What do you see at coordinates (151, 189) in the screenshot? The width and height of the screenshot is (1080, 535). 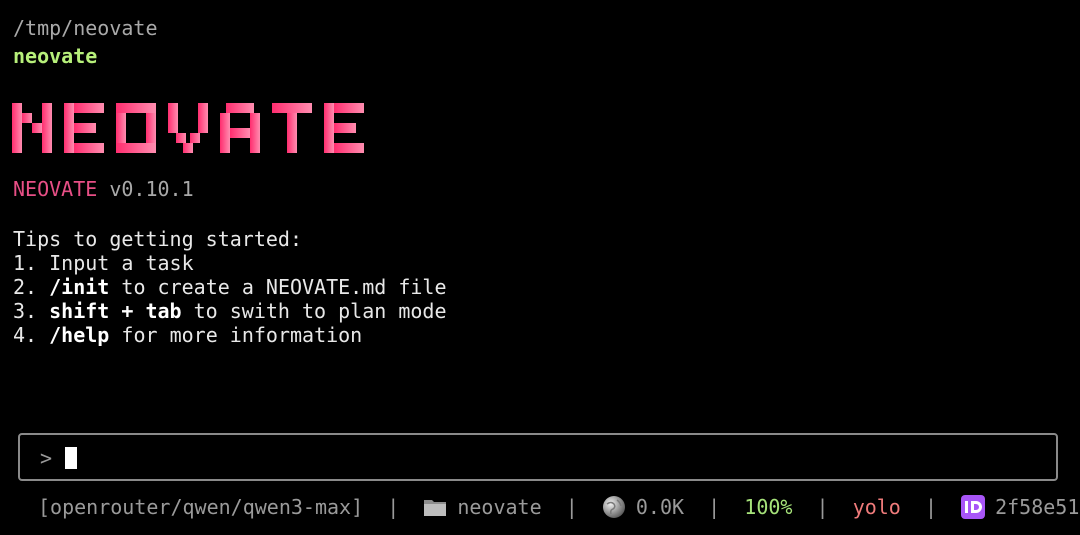 I see `version-number: v0.10.1` at bounding box center [151, 189].